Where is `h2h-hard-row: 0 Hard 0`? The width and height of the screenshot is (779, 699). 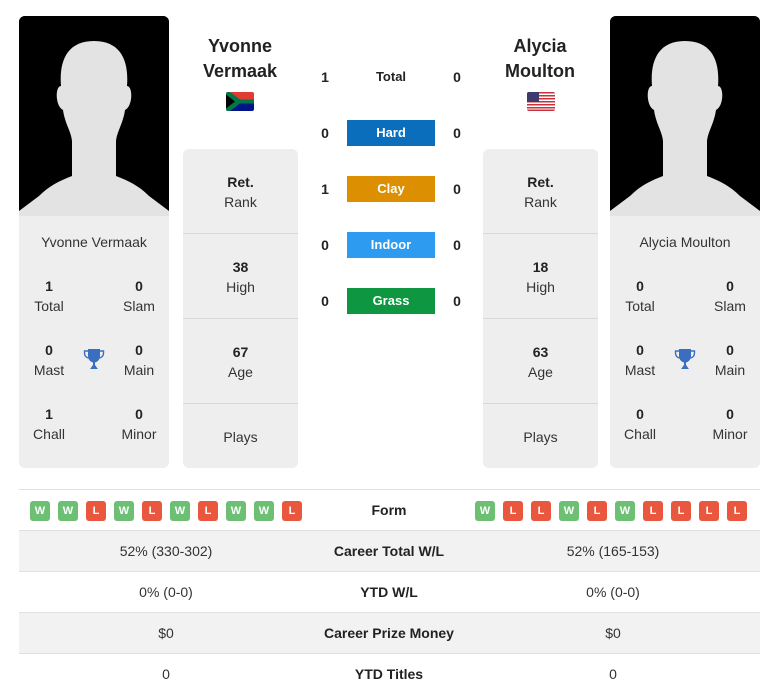 h2h-hard-row: 0 Hard 0 is located at coordinates (390, 133).